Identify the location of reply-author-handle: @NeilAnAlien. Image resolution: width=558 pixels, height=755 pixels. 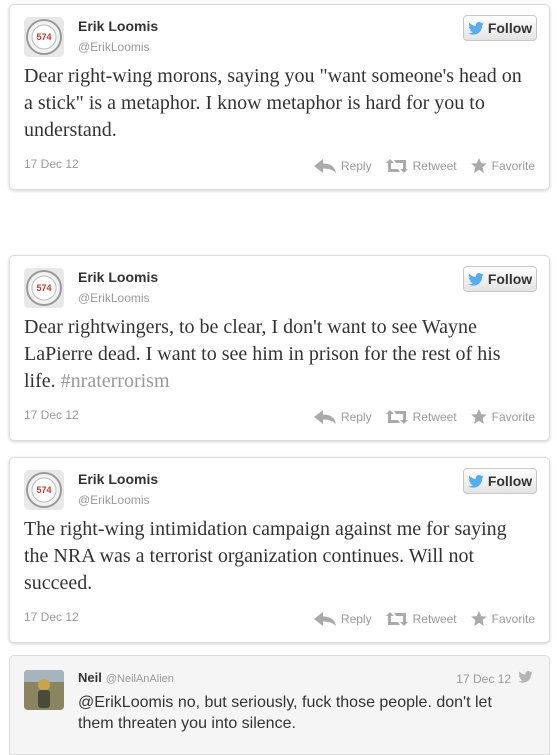
(139, 679).